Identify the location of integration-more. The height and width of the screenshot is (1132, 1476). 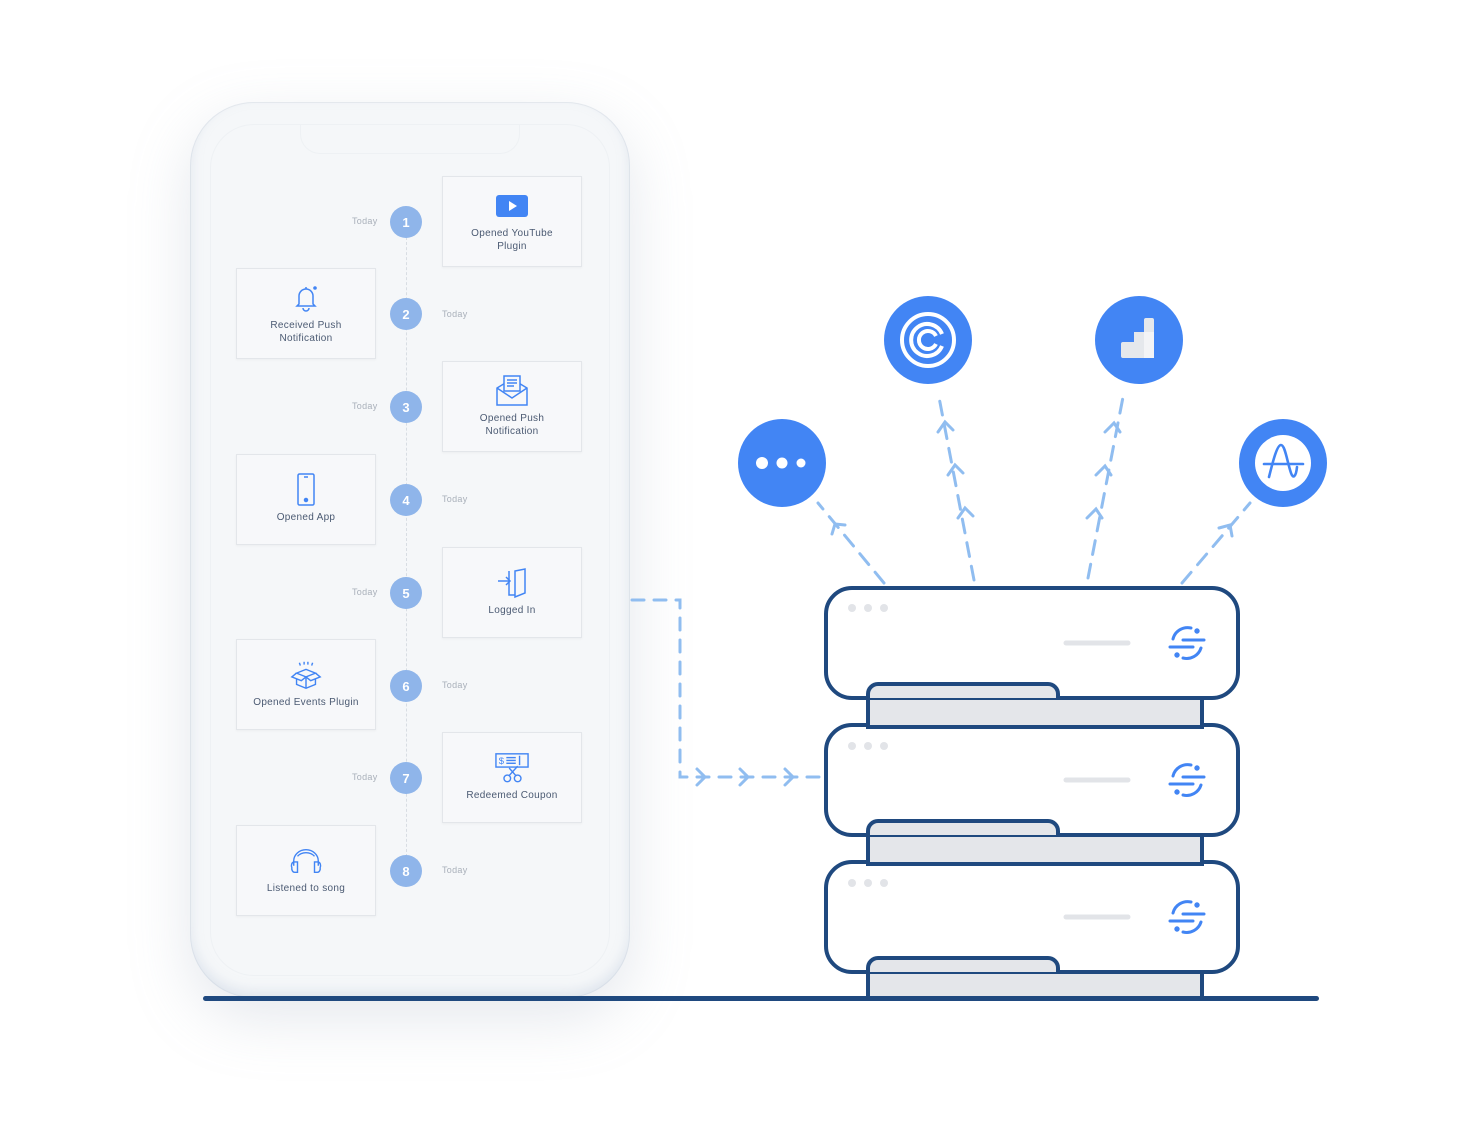
(782, 463).